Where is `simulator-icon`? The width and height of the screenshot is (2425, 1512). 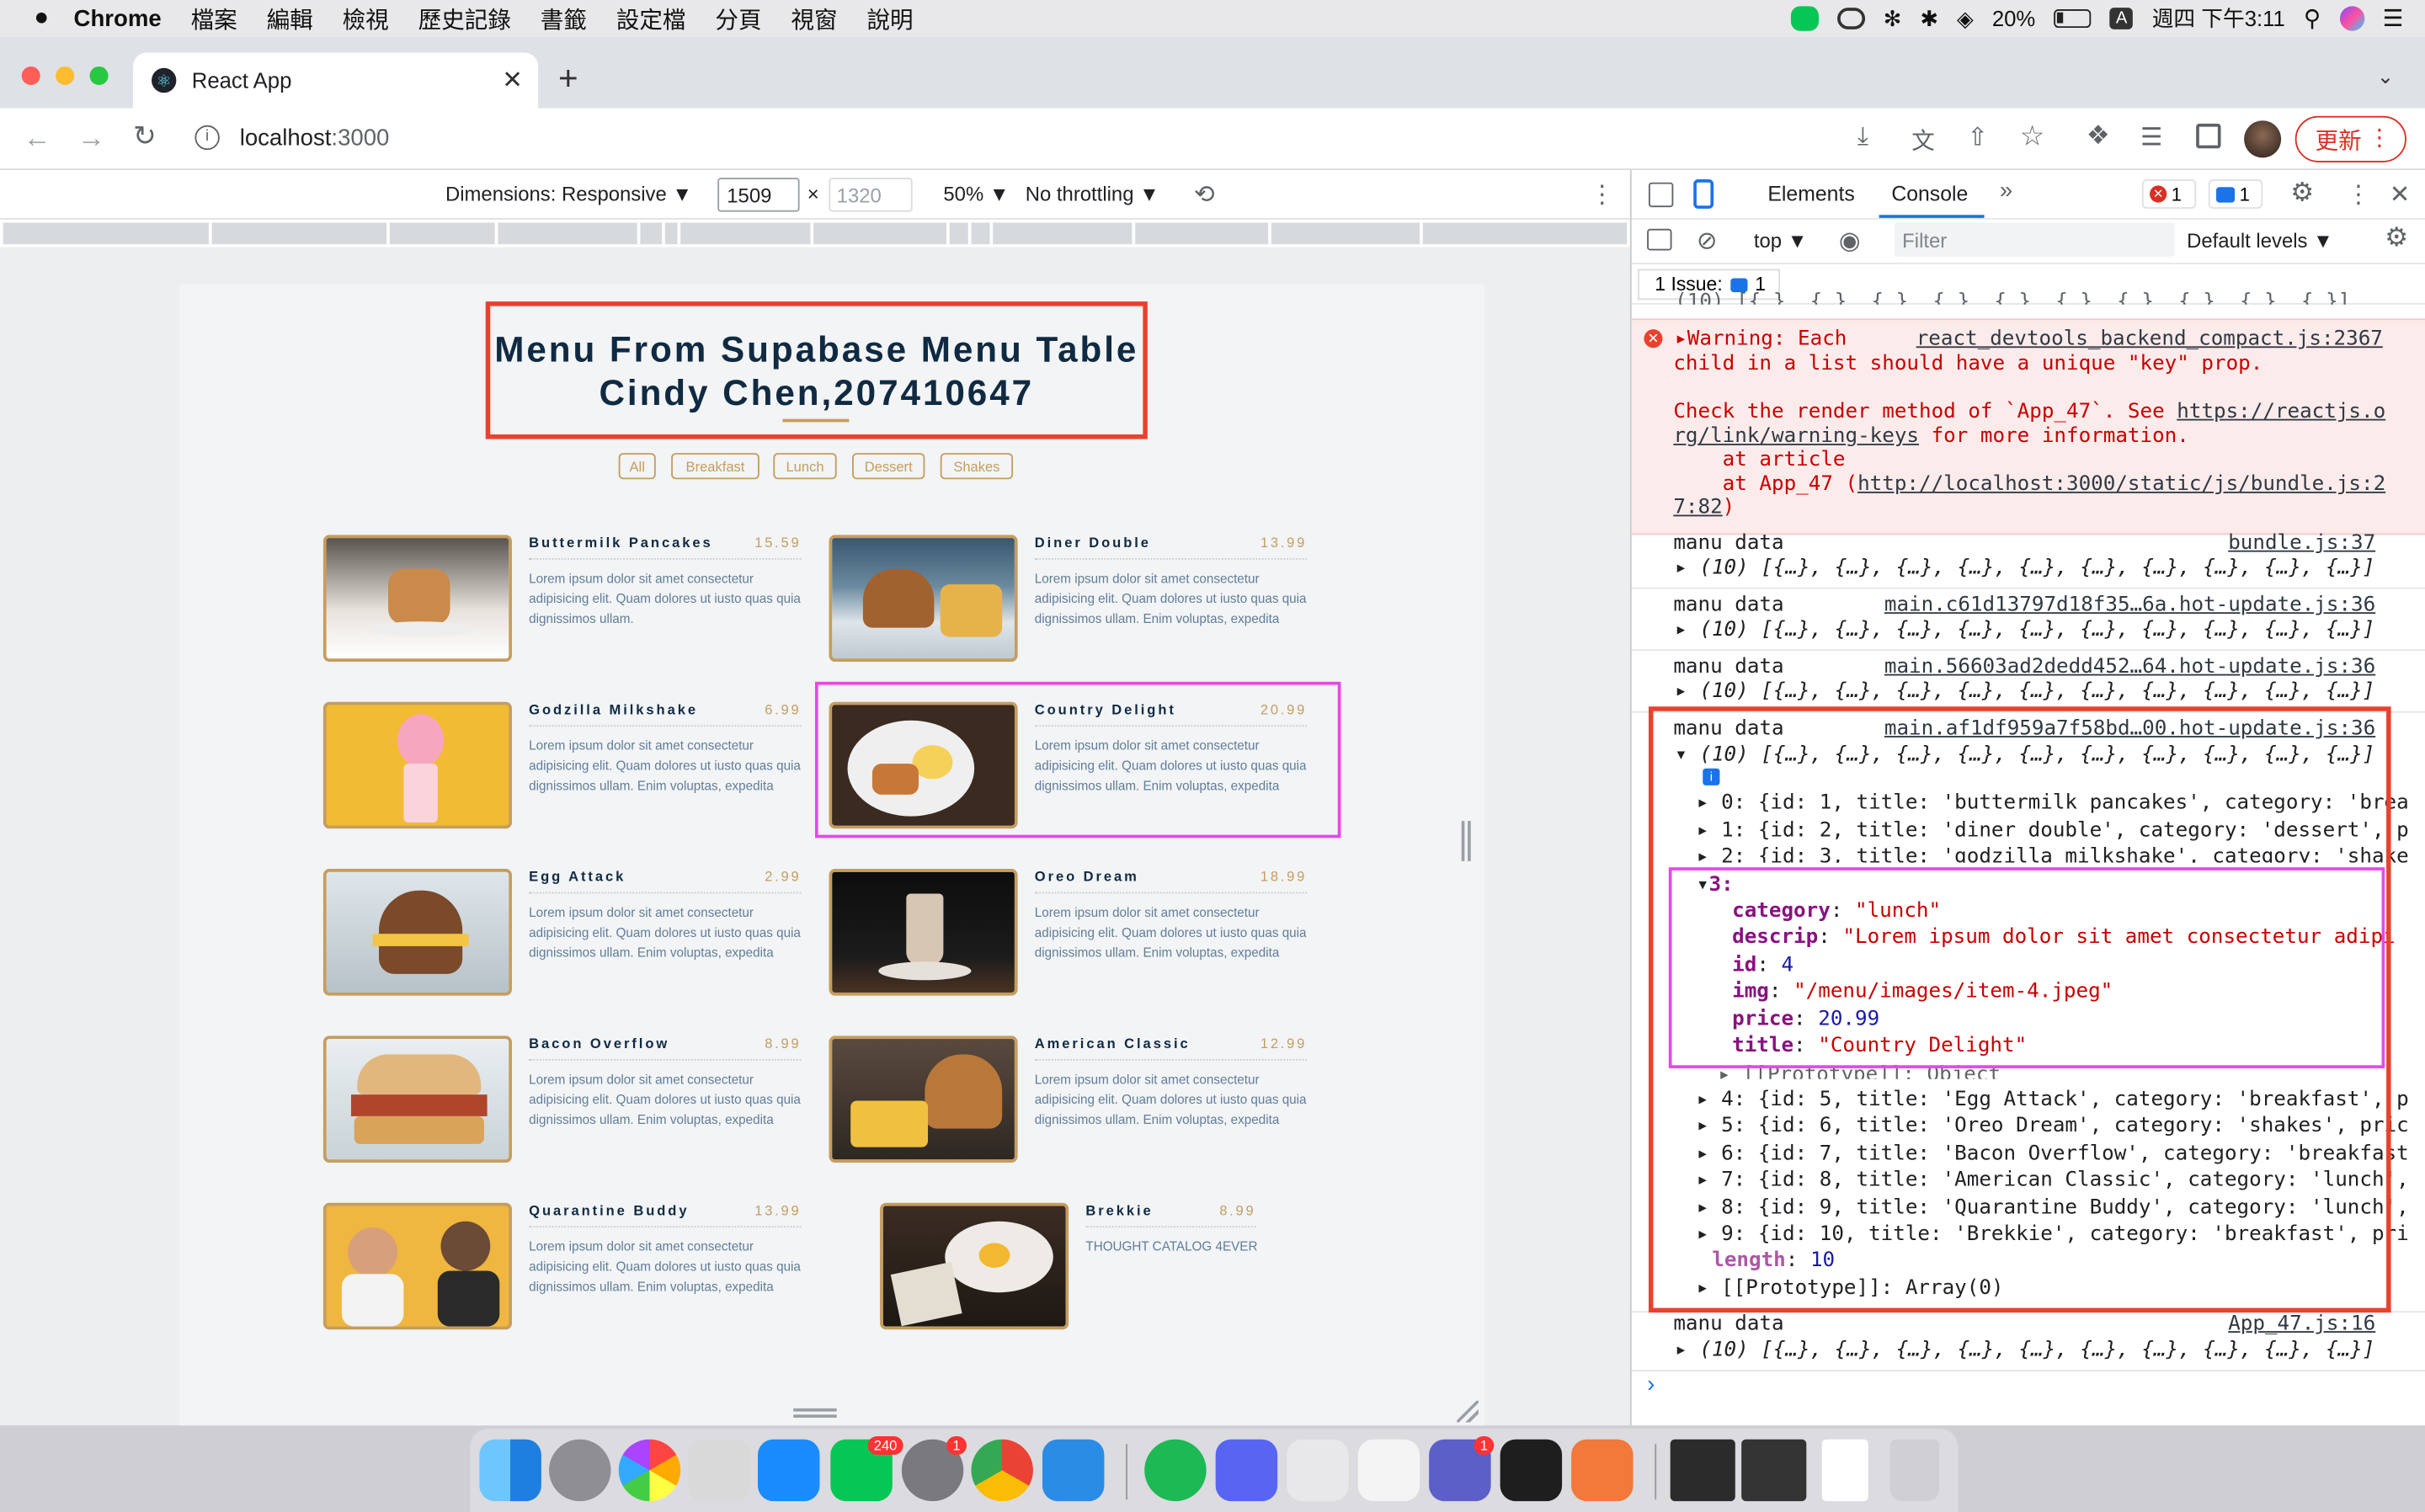 simulator-icon is located at coordinates (1388, 1471).